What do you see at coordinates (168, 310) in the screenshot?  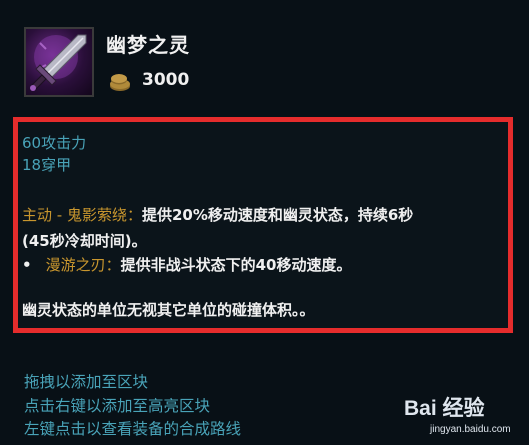 I see `ghosted-note: 幽灵状态的单位无视其它单位的碰撞体积。。` at bounding box center [168, 310].